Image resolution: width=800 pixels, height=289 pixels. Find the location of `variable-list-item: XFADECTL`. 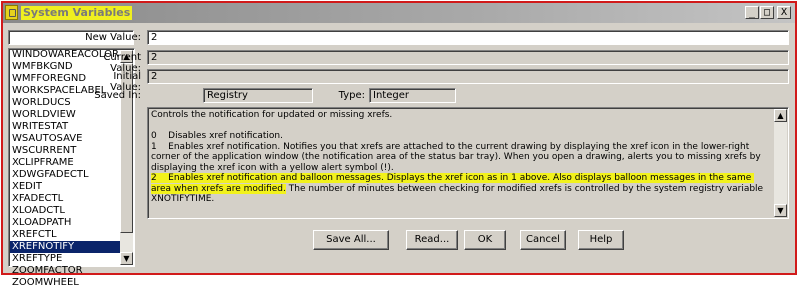

variable-list-item: XFADECTL is located at coordinates (66, 199).